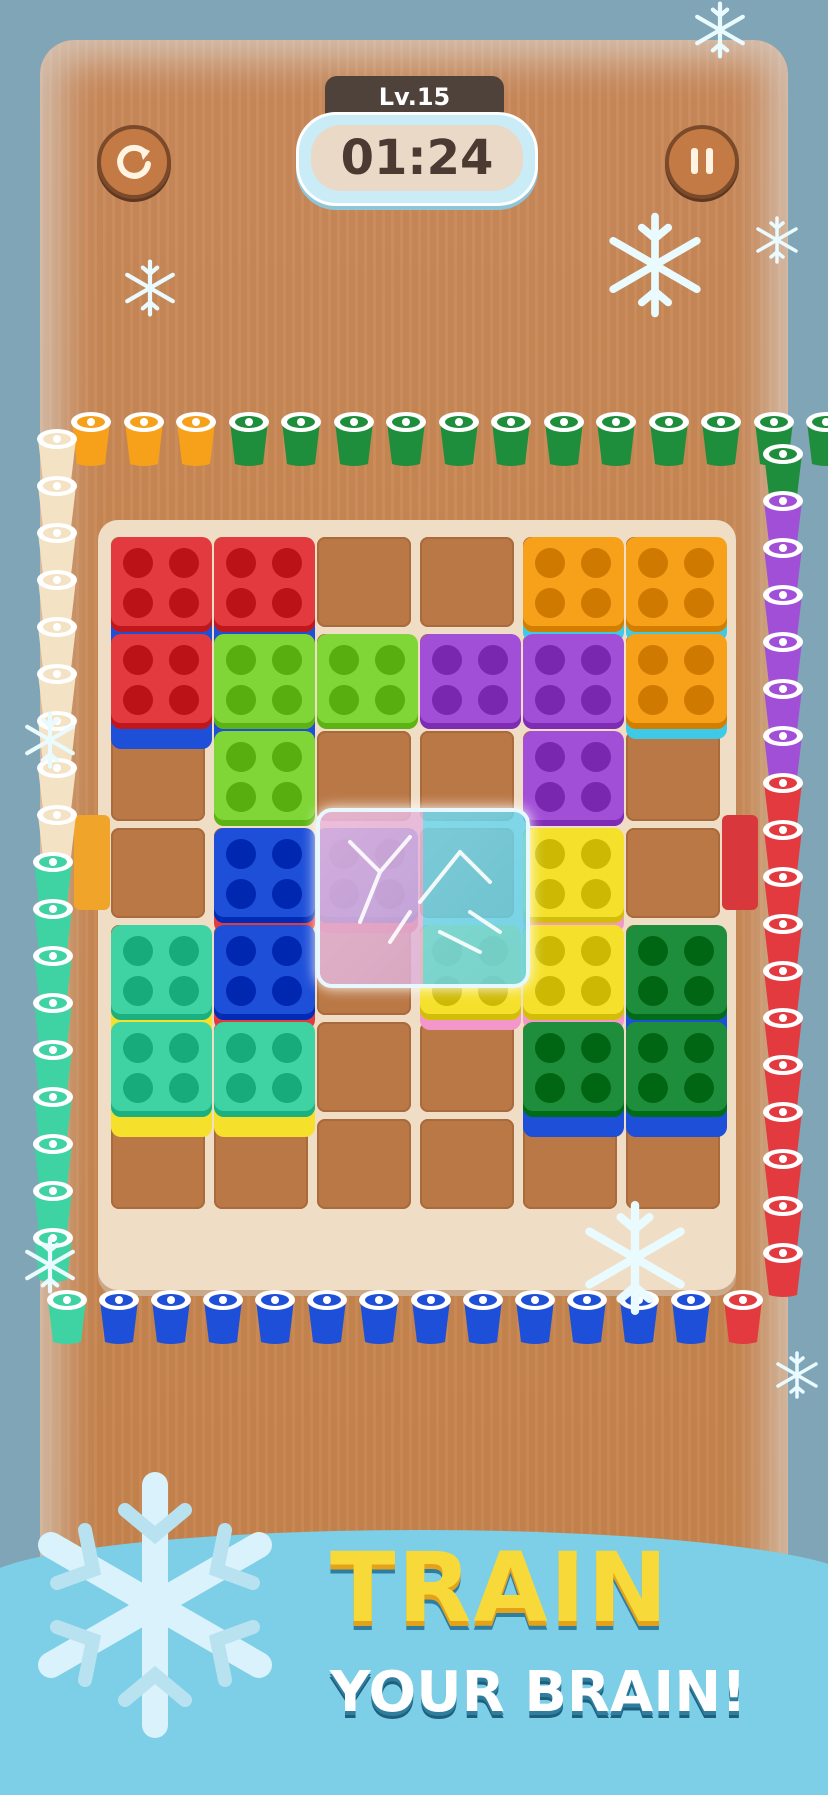 This screenshot has width=828, height=1795. I want to click on banner-subtitle: YOUR BRAIN!, so click(538, 1692).